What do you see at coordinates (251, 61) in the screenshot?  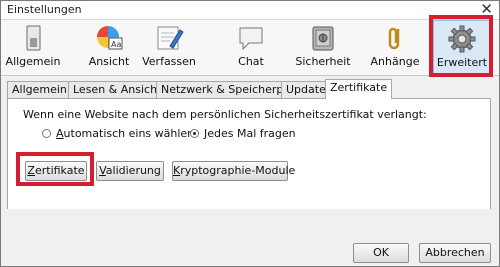 I see `pane-label: Chat` at bounding box center [251, 61].